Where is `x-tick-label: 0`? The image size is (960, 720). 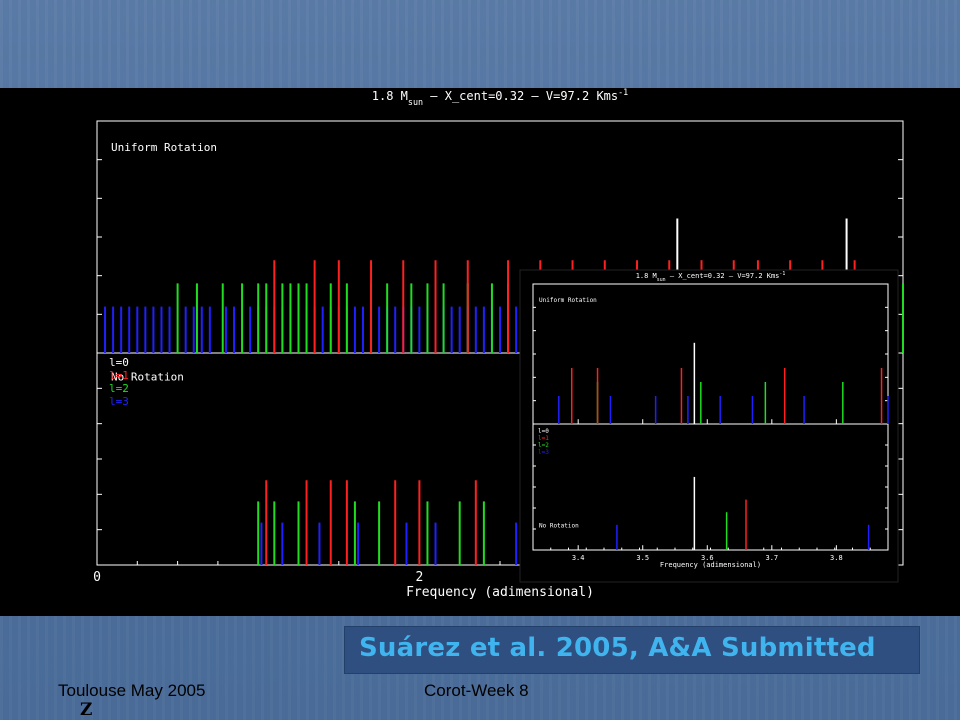
x-tick-label: 0 is located at coordinates (97, 577).